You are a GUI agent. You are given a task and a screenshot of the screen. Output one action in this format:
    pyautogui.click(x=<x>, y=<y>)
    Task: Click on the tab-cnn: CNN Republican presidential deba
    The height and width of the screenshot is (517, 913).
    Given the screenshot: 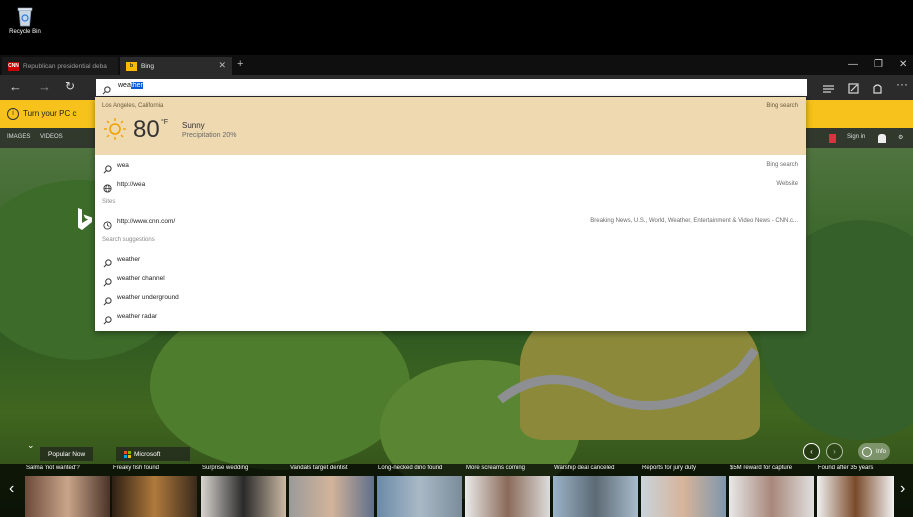 What is the action you would take?
    pyautogui.click(x=60, y=66)
    